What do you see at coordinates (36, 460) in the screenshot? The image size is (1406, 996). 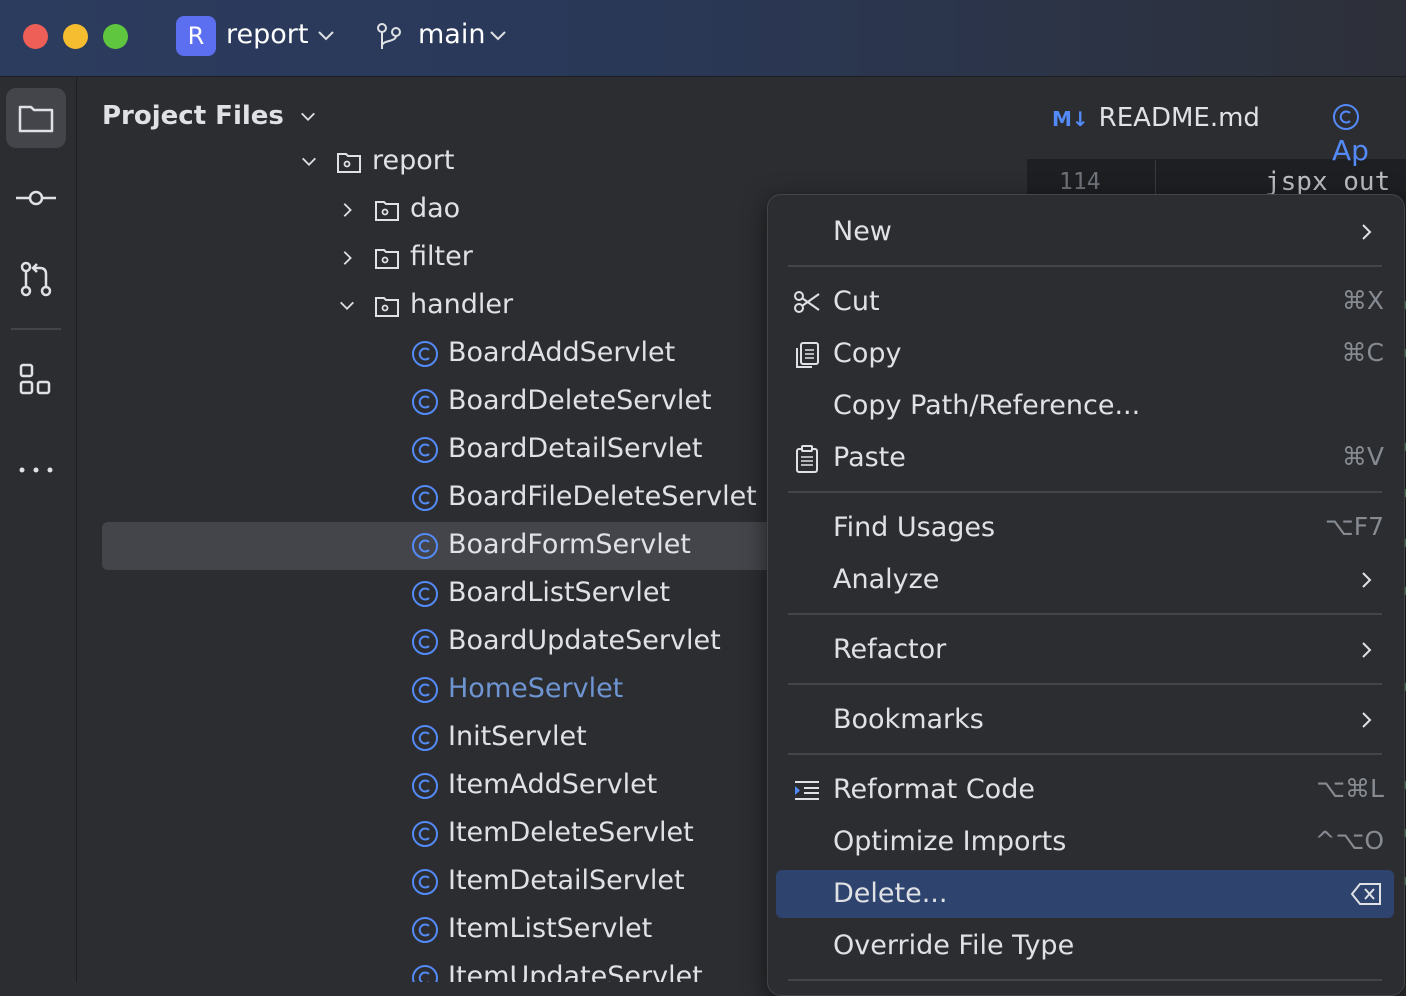 I see `more-tools-button` at bounding box center [36, 460].